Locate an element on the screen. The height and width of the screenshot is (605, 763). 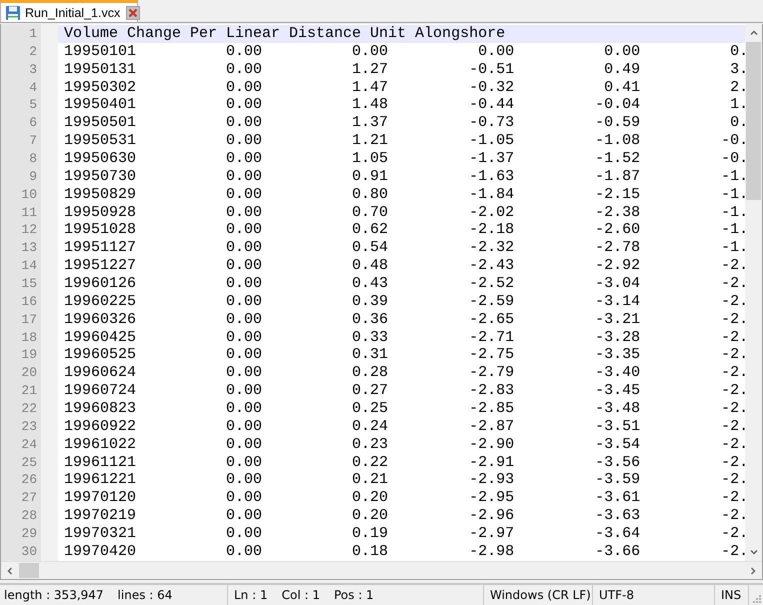
text-line: 19950101 0.00 0.00 0.00 0.00 0. is located at coordinates (404, 51).